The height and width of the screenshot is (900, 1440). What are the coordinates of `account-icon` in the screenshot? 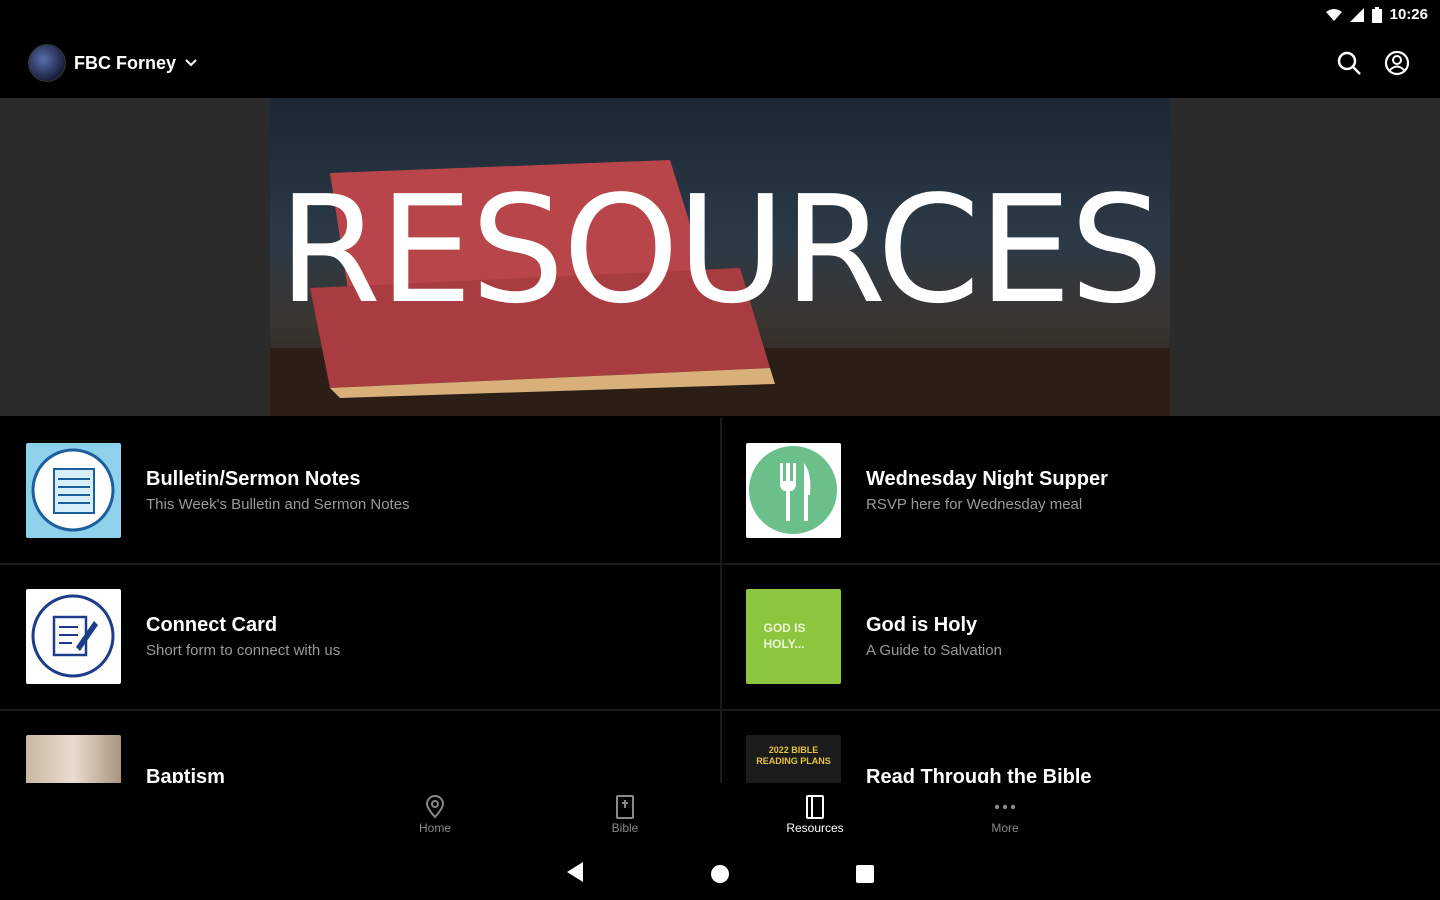 It's located at (1397, 63).